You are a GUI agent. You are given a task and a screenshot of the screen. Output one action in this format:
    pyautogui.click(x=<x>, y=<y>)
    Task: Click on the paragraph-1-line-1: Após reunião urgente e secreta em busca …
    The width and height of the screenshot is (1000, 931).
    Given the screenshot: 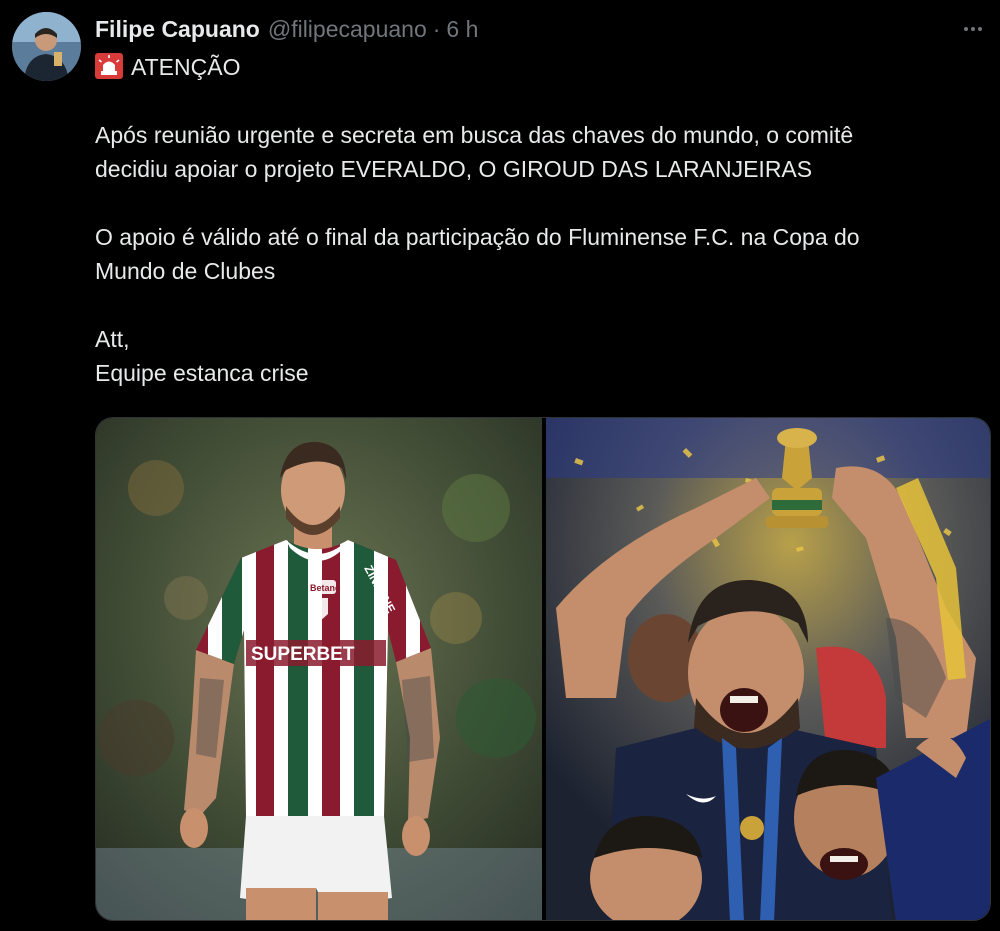 What is the action you would take?
    pyautogui.click(x=474, y=135)
    